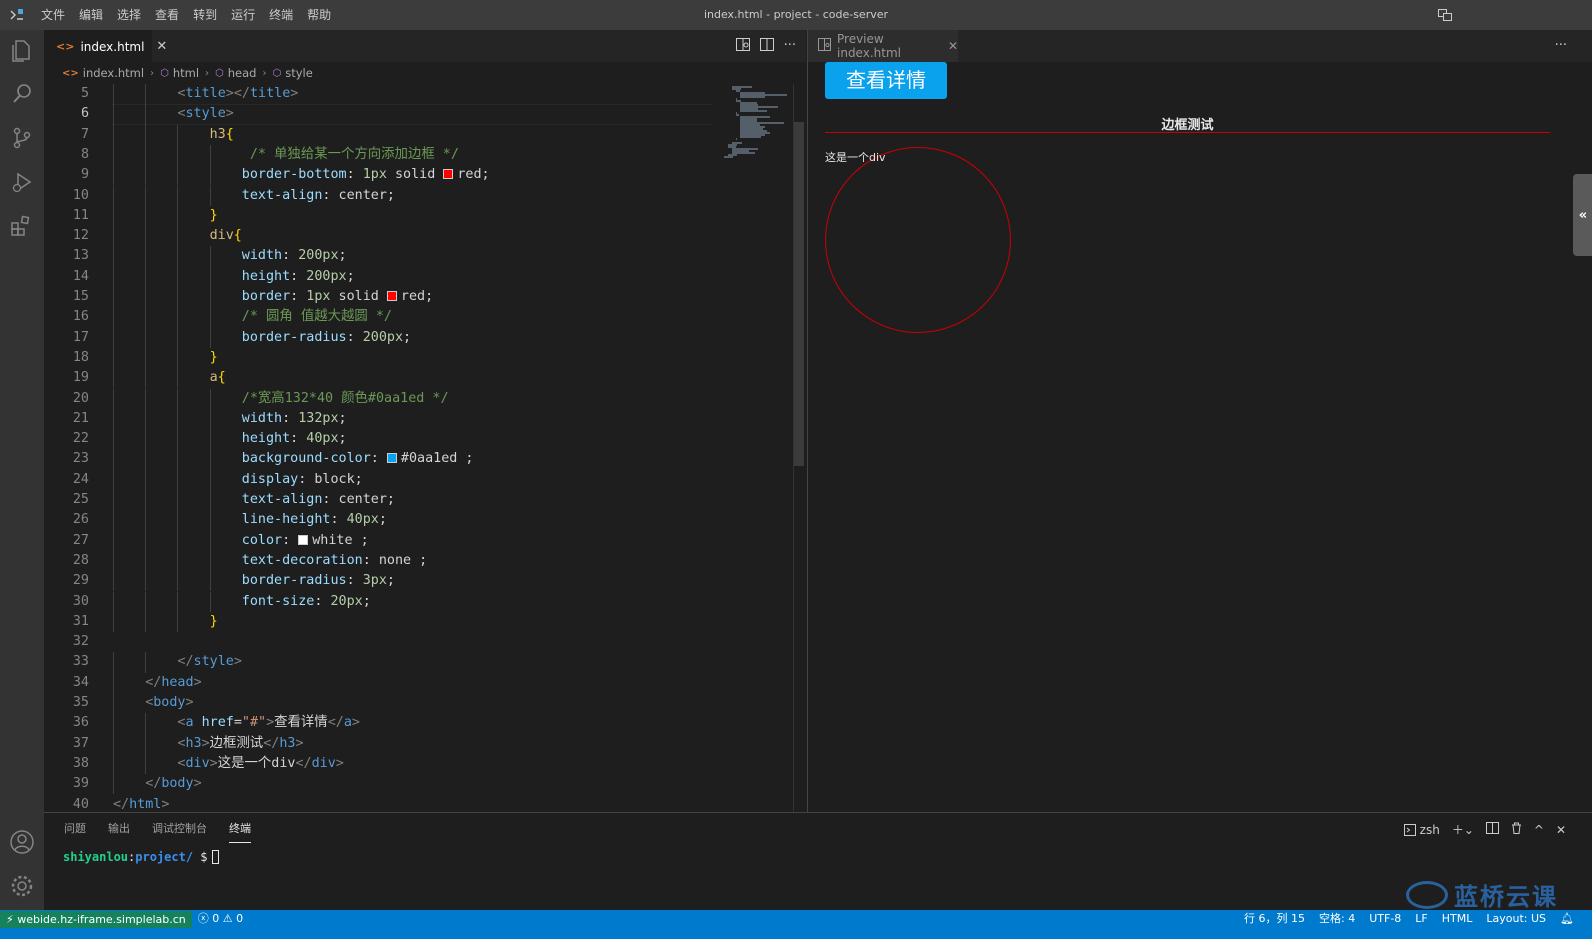 This screenshot has width=1592, height=939. Describe the element at coordinates (75, 829) in the screenshot. I see `panel-tab: 问题` at that location.